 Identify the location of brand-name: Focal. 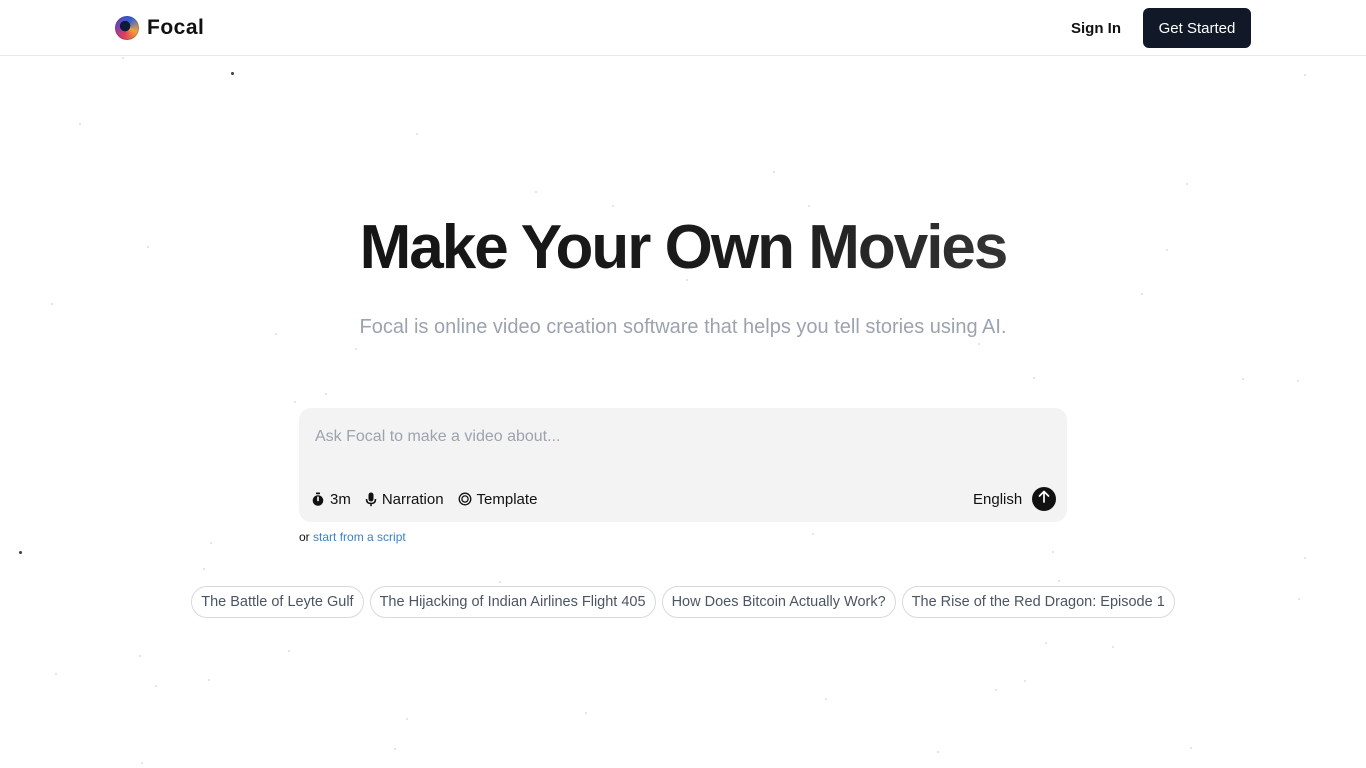
(176, 27).